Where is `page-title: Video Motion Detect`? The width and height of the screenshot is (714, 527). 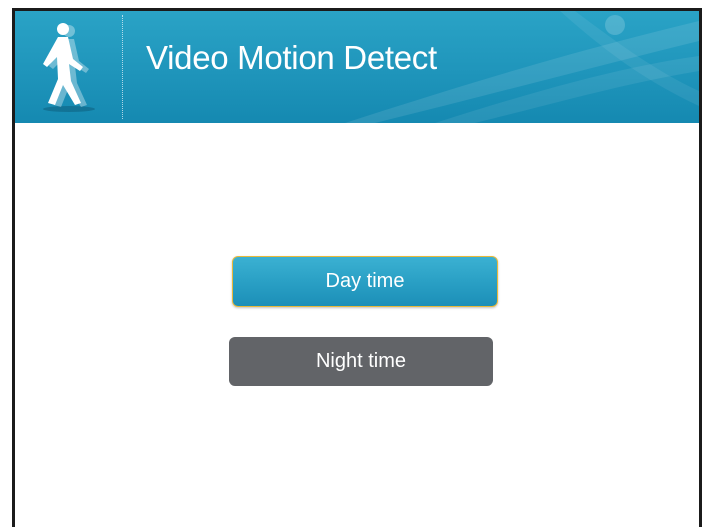
page-title: Video Motion Detect is located at coordinates (291, 57).